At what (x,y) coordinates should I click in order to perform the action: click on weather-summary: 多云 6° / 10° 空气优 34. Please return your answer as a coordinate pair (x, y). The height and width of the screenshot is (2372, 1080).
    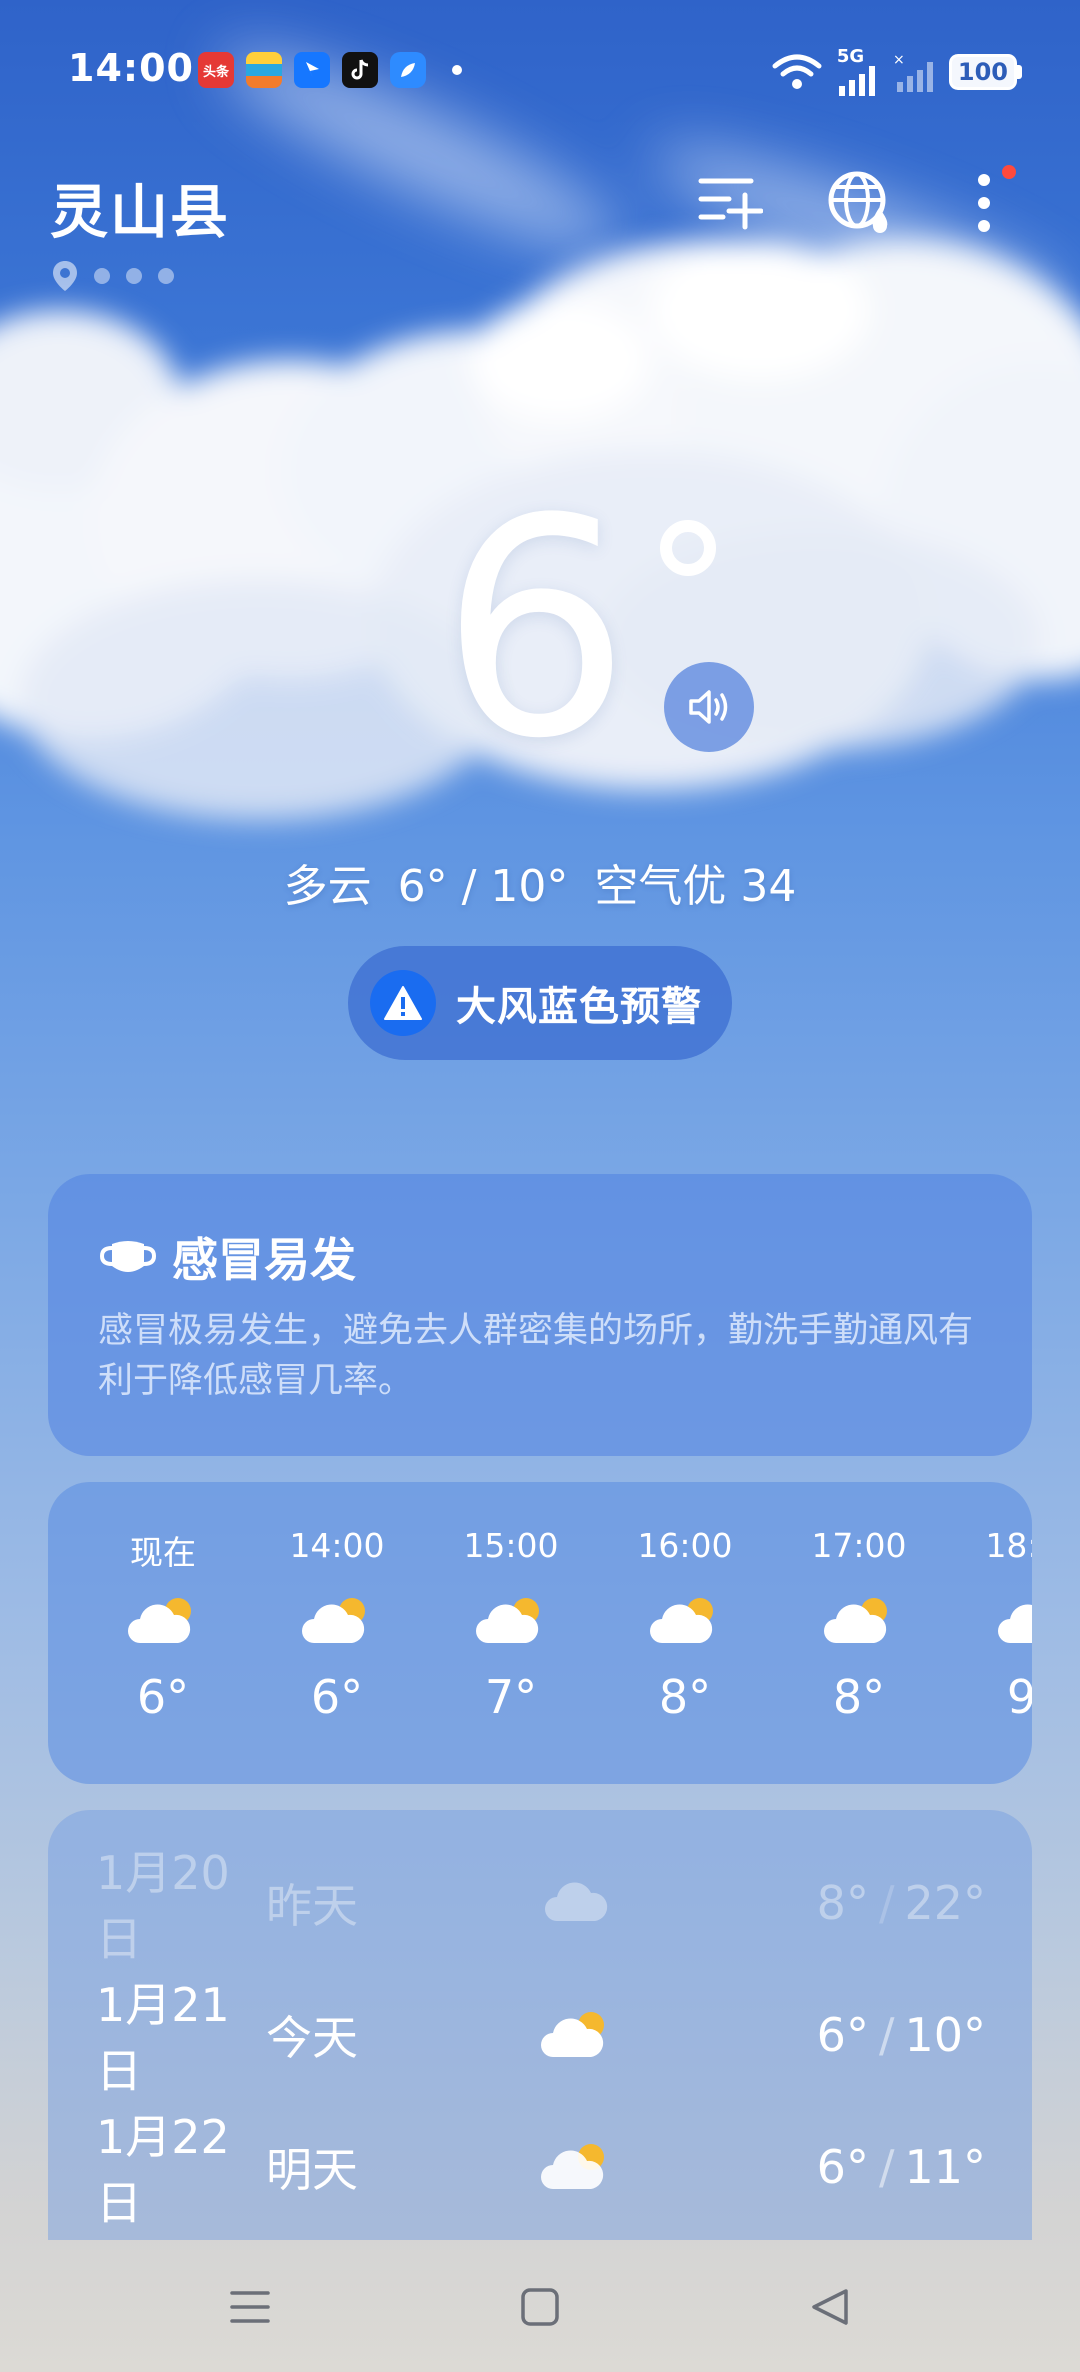
    Looking at the image, I should click on (540, 882).